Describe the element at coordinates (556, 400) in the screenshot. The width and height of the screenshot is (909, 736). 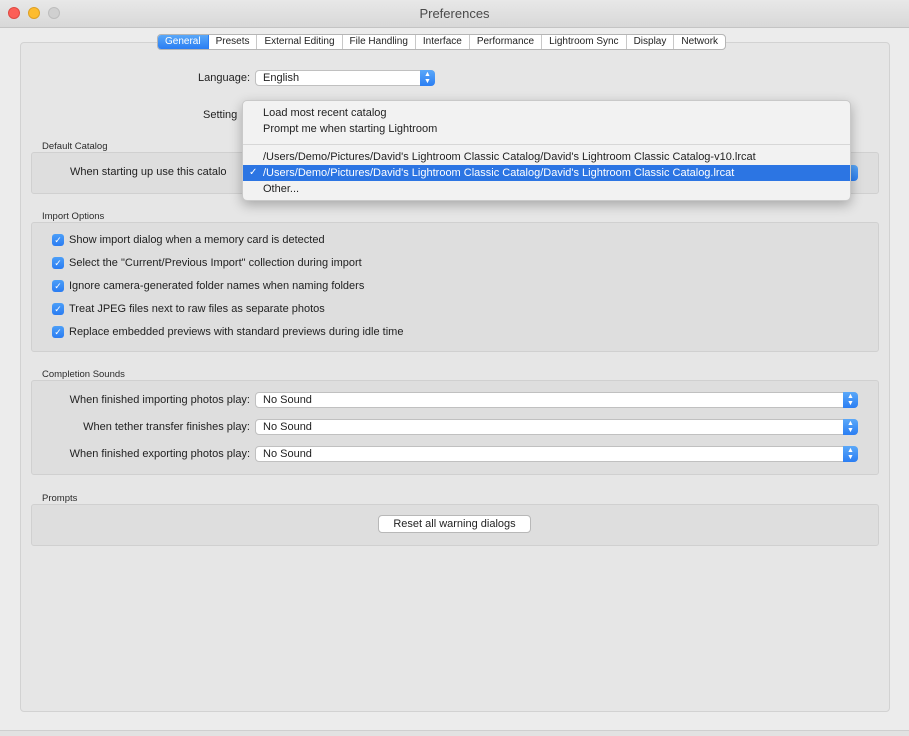
I see `import-sound-select: No Sound ▲ ▼` at that location.